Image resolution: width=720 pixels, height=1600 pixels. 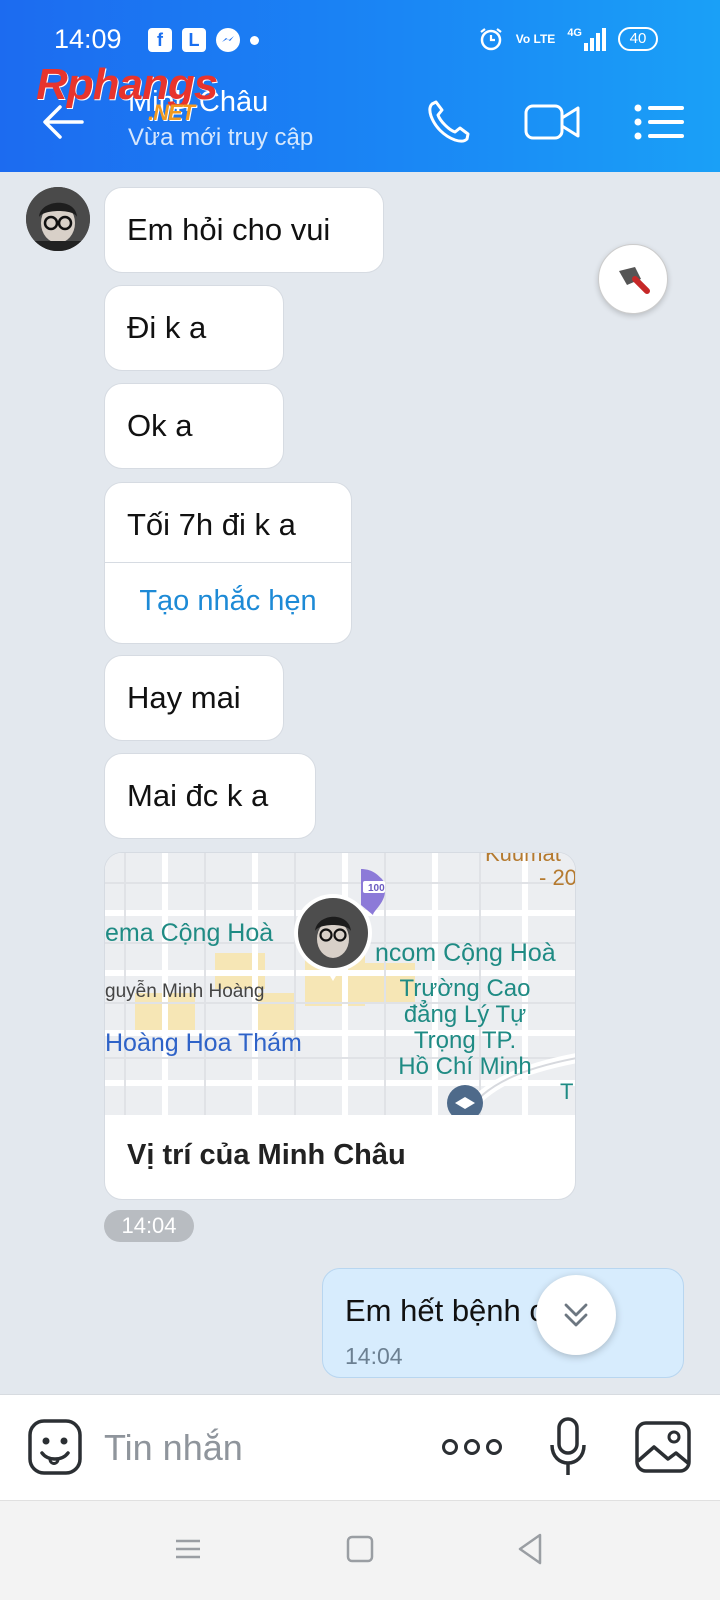 I want to click on map-label: Trường Cao, so click(x=465, y=988).